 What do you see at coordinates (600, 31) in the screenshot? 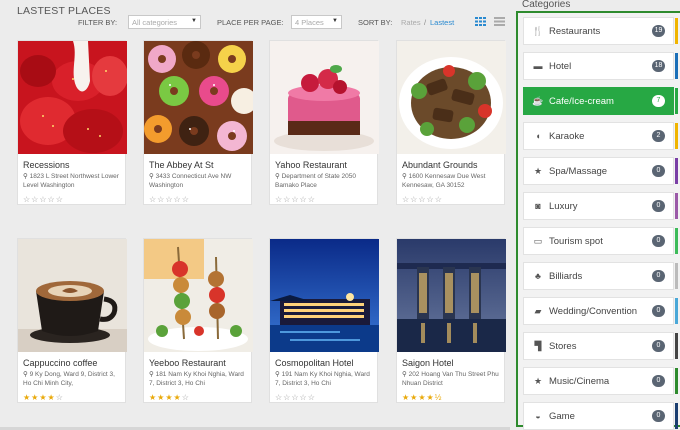
I see `category-item-restaurants: 🍴 Restaurants 19` at bounding box center [600, 31].